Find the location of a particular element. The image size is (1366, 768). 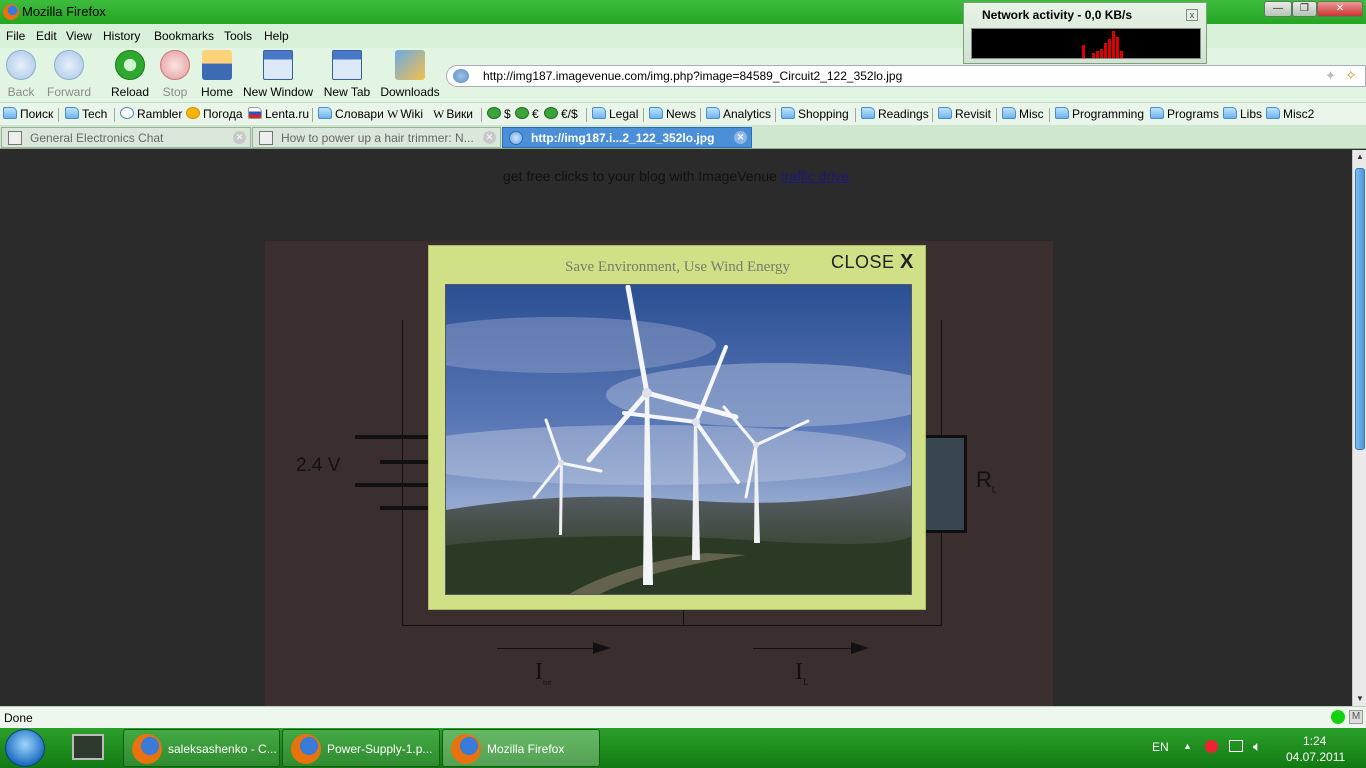

status-indicator-icon is located at coordinates (1338, 717).